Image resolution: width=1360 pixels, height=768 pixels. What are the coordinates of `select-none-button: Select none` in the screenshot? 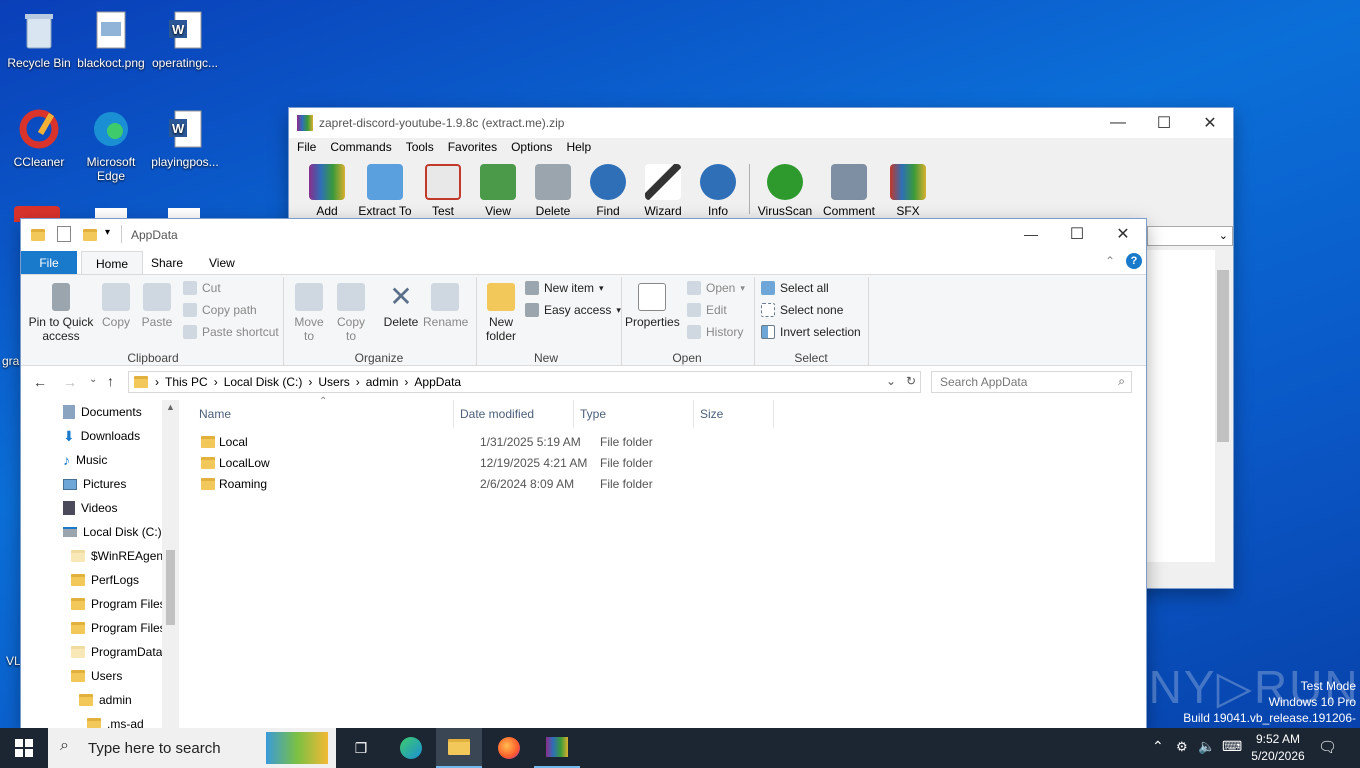 It's located at (802, 310).